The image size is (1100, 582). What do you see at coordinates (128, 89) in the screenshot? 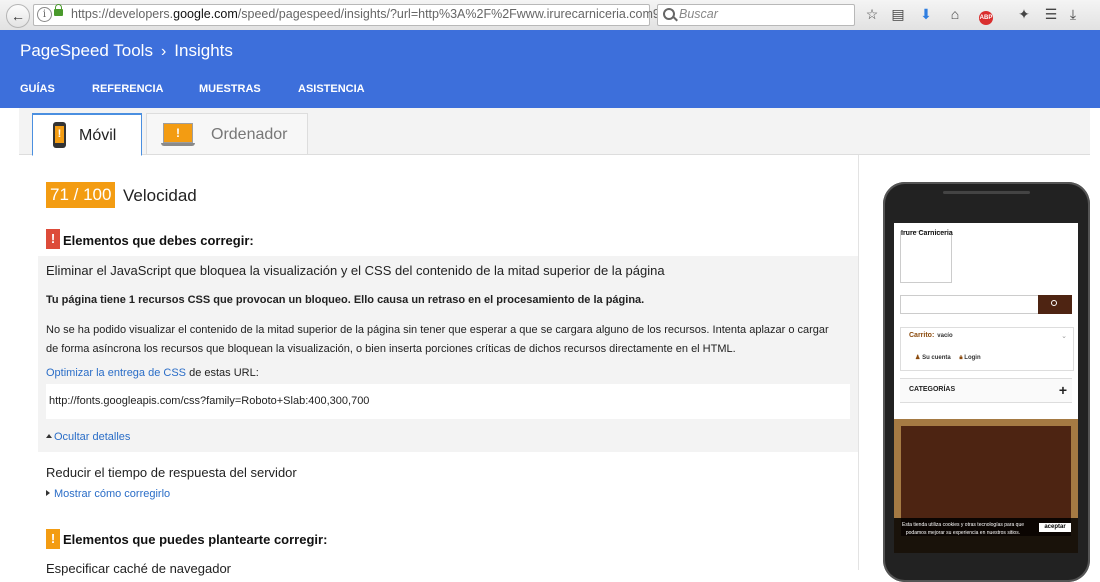
I see `nav-referencia: REFERENCIA` at bounding box center [128, 89].